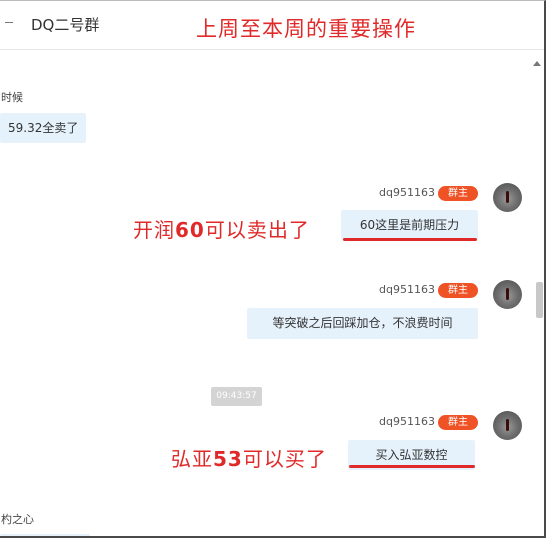 This screenshot has width=550, height=542. What do you see at coordinates (9, 22) in the screenshot?
I see `back-icon` at bounding box center [9, 22].